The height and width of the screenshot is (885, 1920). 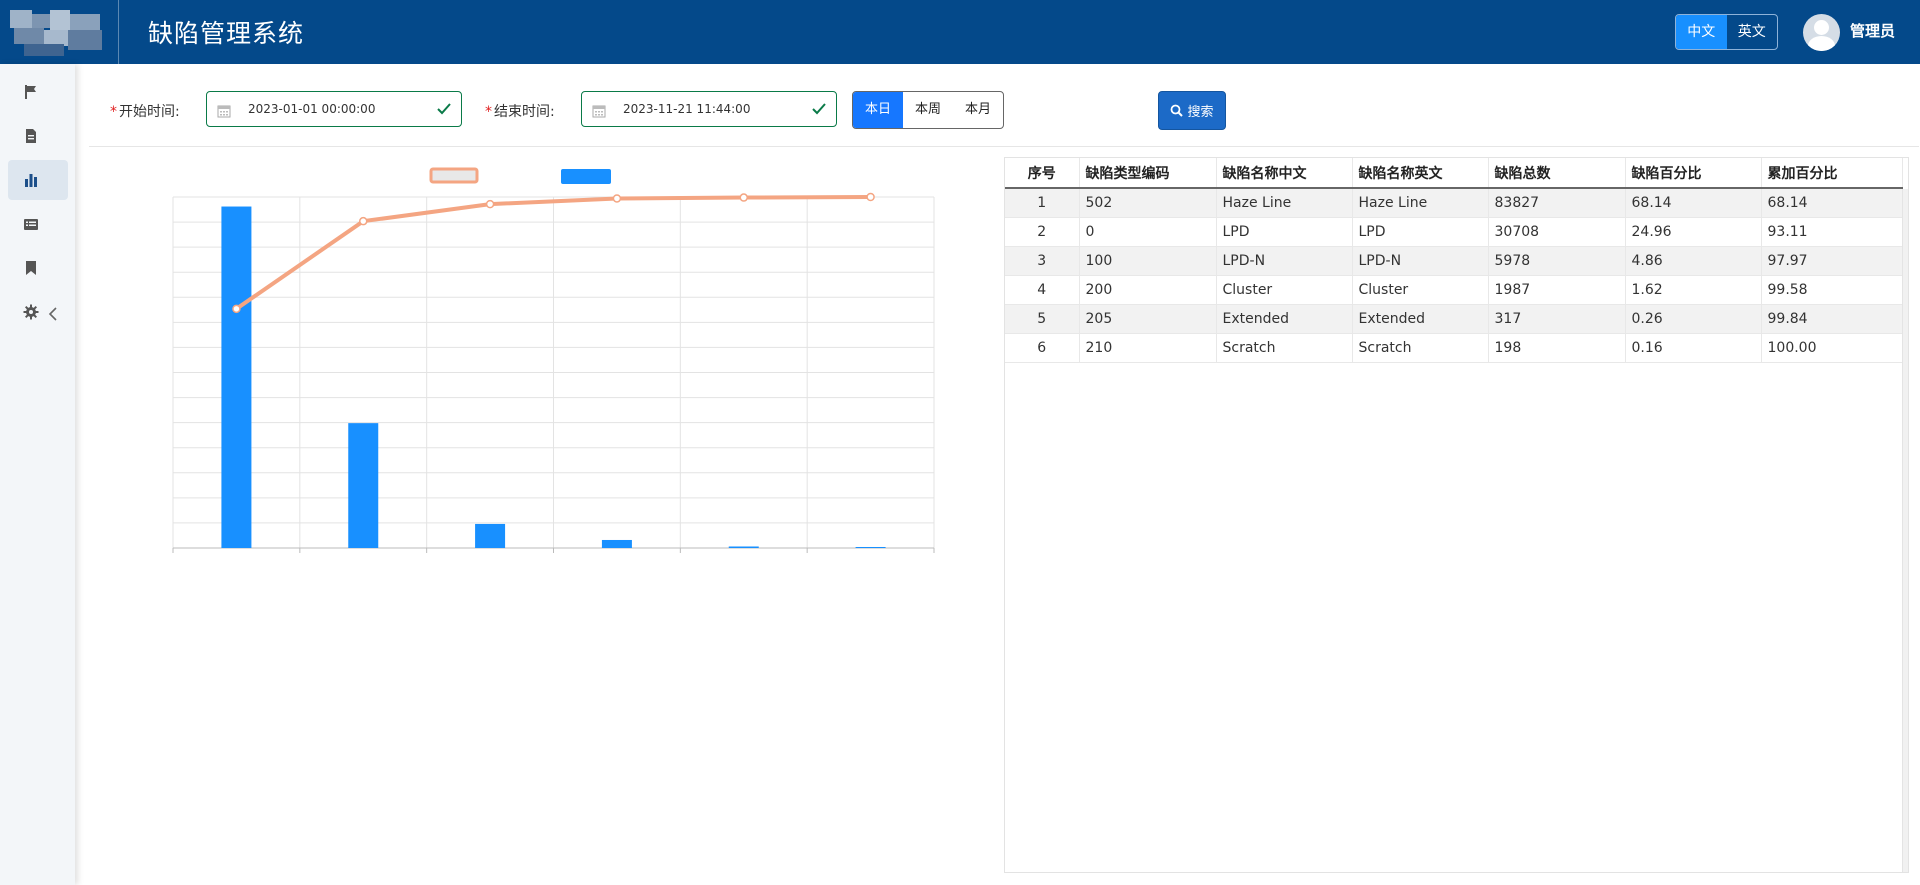 I want to click on sidebar-item-settings, so click(x=38, y=312).